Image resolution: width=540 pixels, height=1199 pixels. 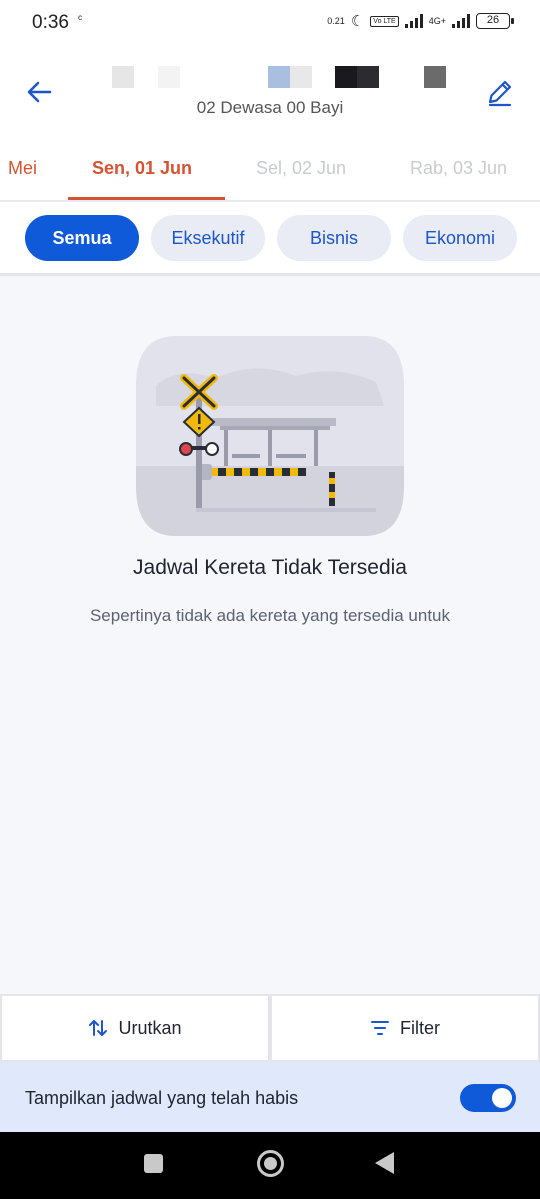 What do you see at coordinates (384, 21) in the screenshot?
I see `volte-icon: Vo LTE` at bounding box center [384, 21].